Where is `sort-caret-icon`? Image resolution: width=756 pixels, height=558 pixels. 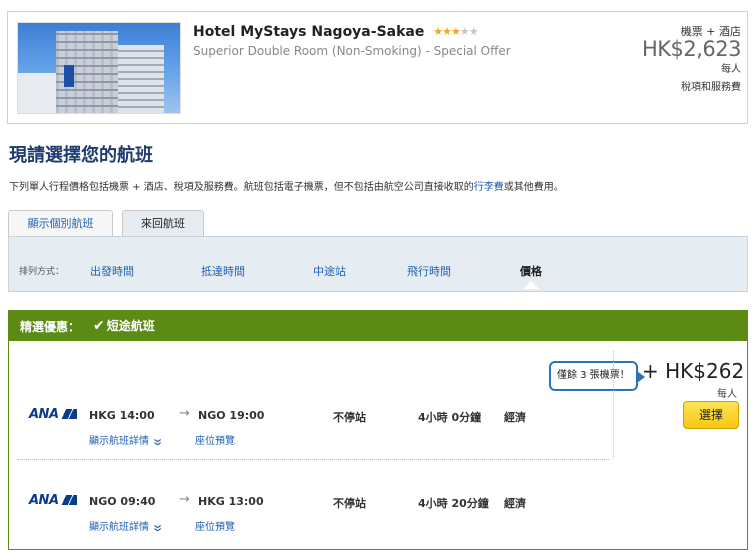 sort-caret-icon is located at coordinates (531, 285).